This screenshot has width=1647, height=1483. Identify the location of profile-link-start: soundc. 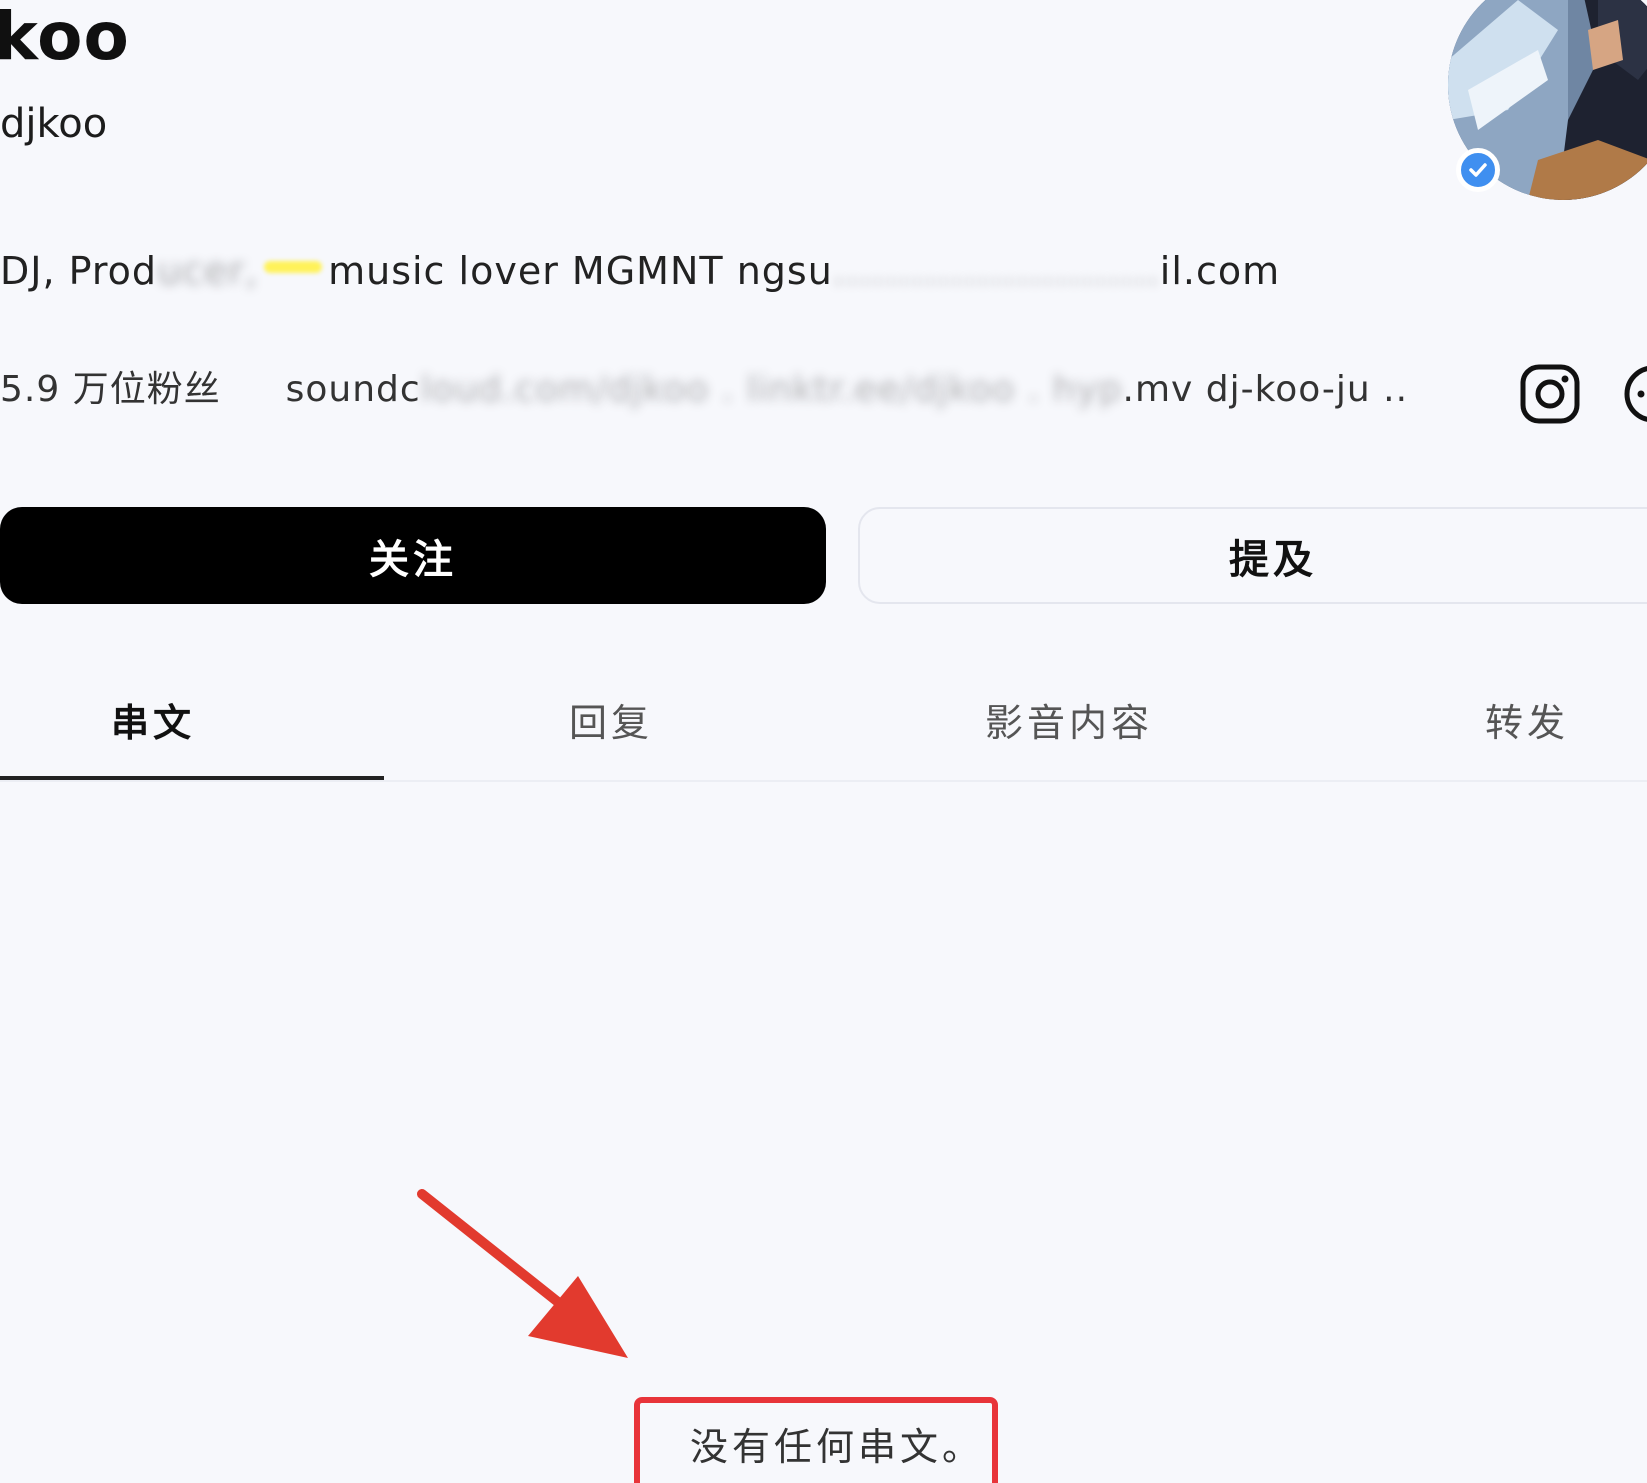
(353, 389).